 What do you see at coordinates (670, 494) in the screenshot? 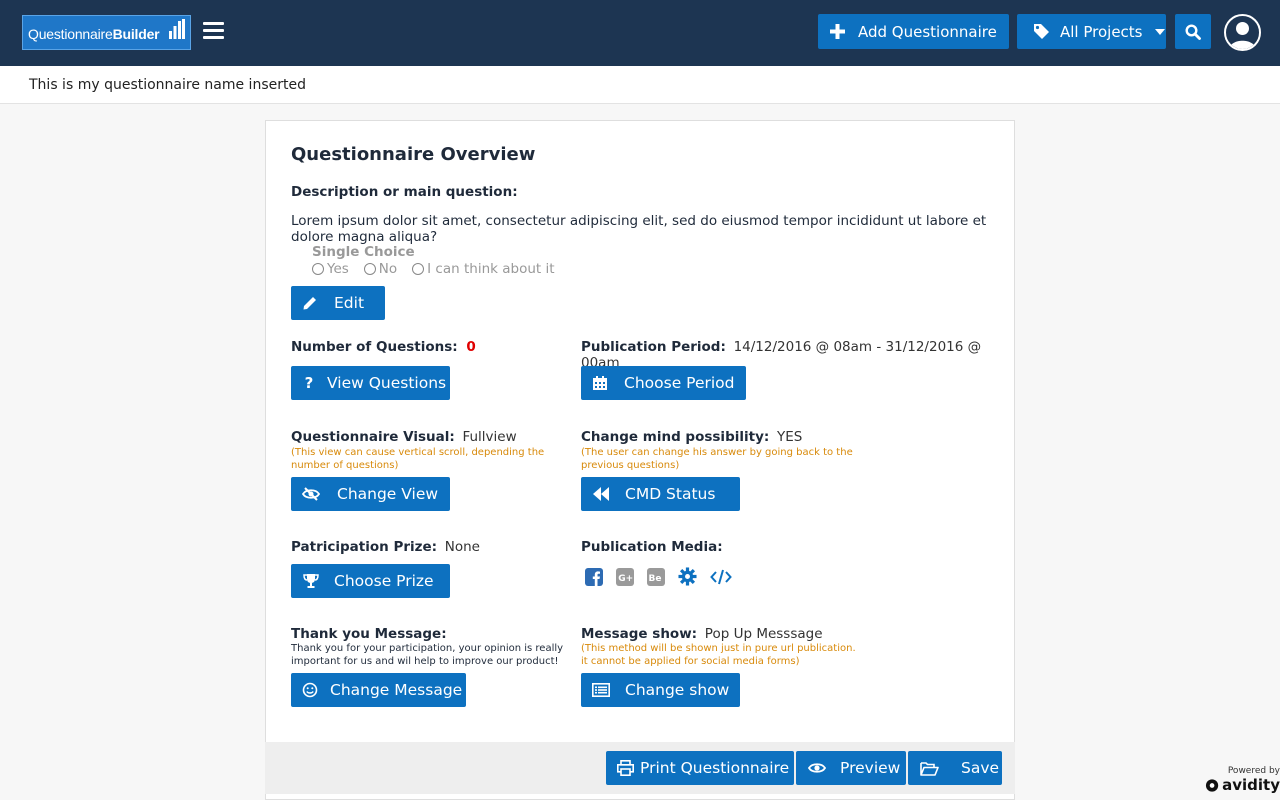
I see `cmd-status-label: CMD Status` at bounding box center [670, 494].